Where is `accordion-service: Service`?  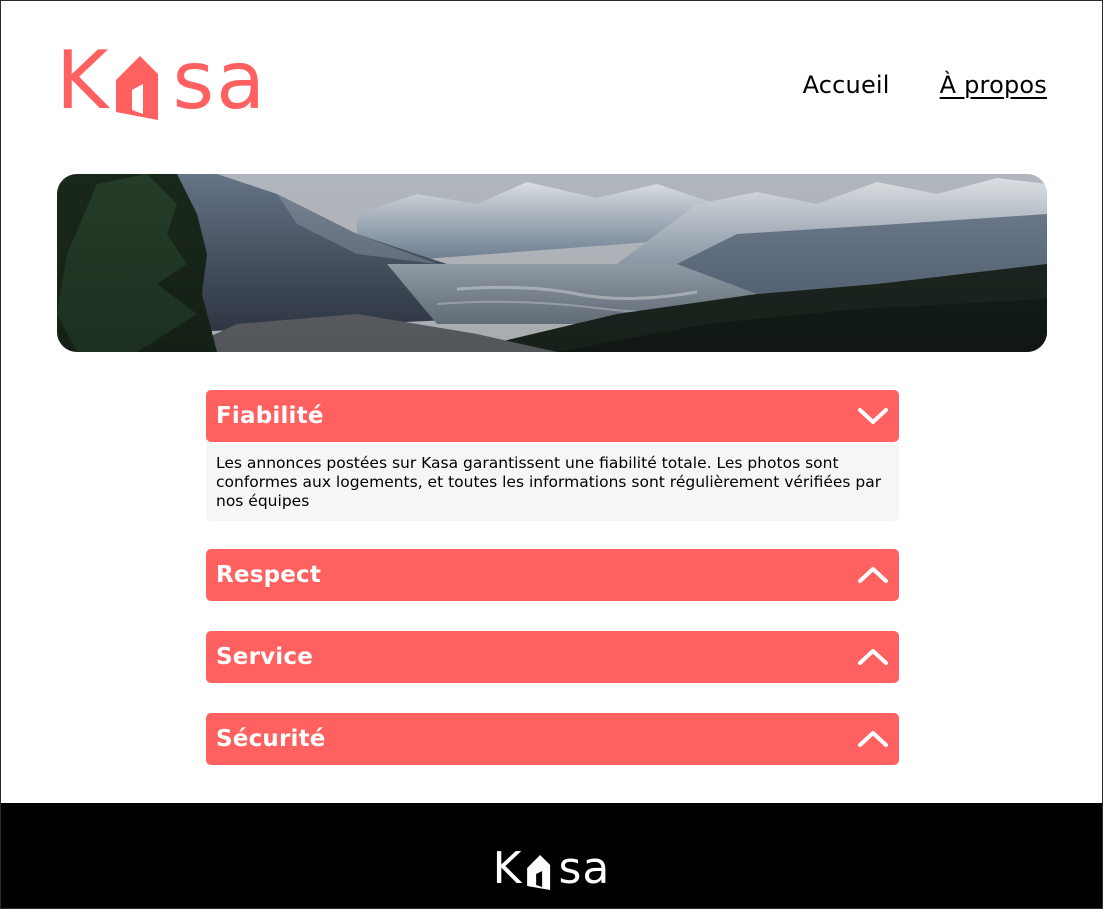
accordion-service: Service is located at coordinates (552, 657).